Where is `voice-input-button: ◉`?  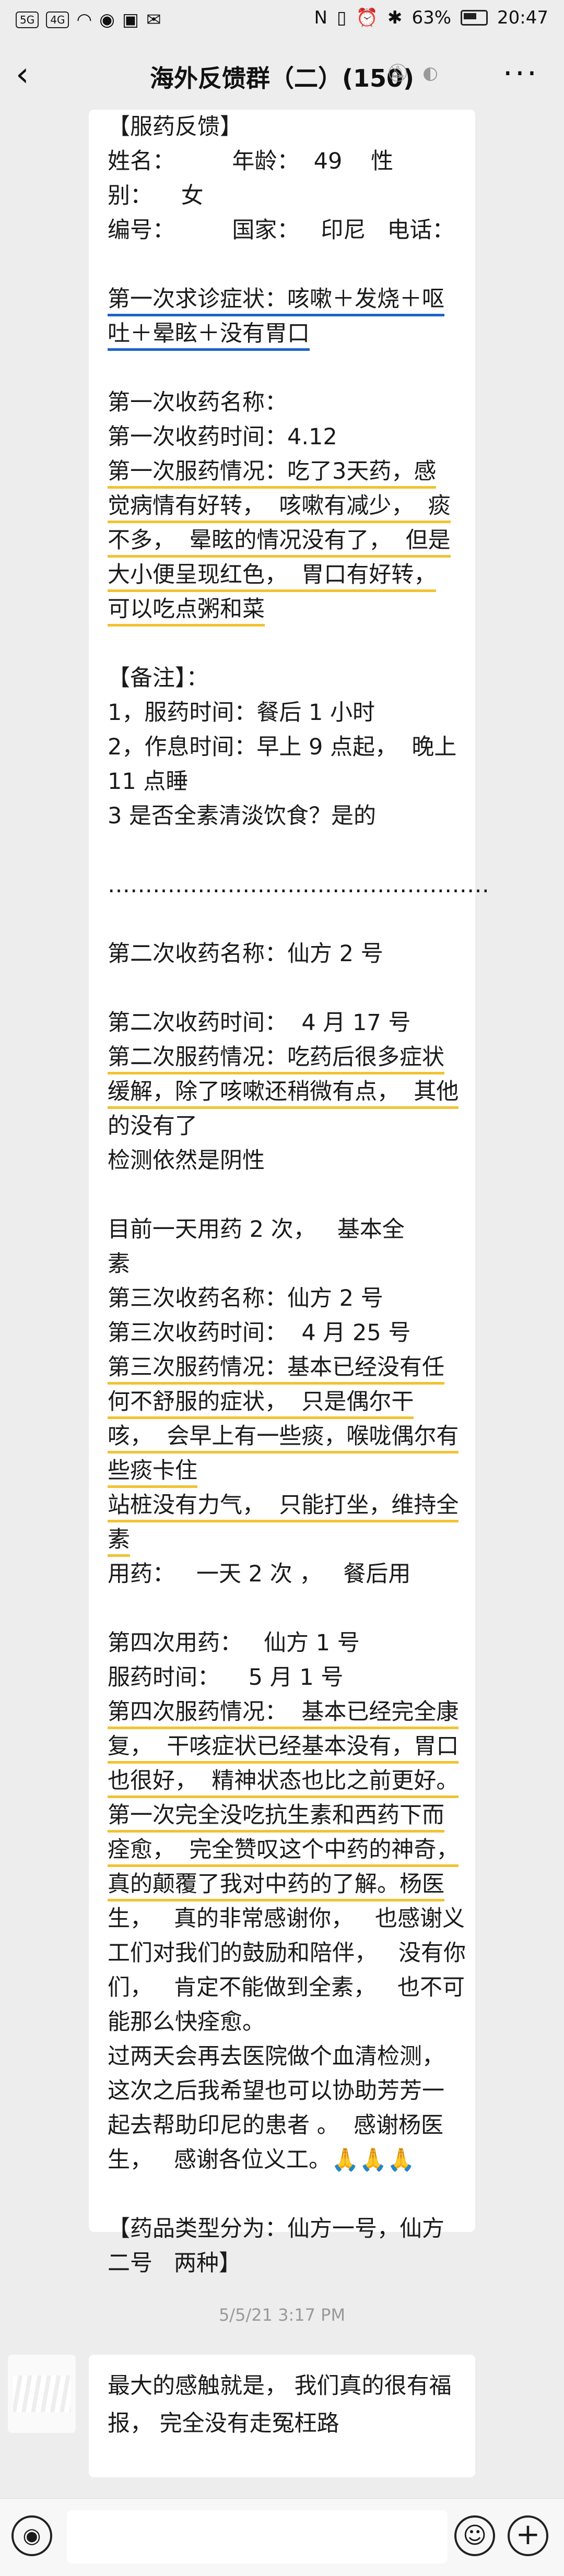 voice-input-button: ◉ is located at coordinates (32, 2535).